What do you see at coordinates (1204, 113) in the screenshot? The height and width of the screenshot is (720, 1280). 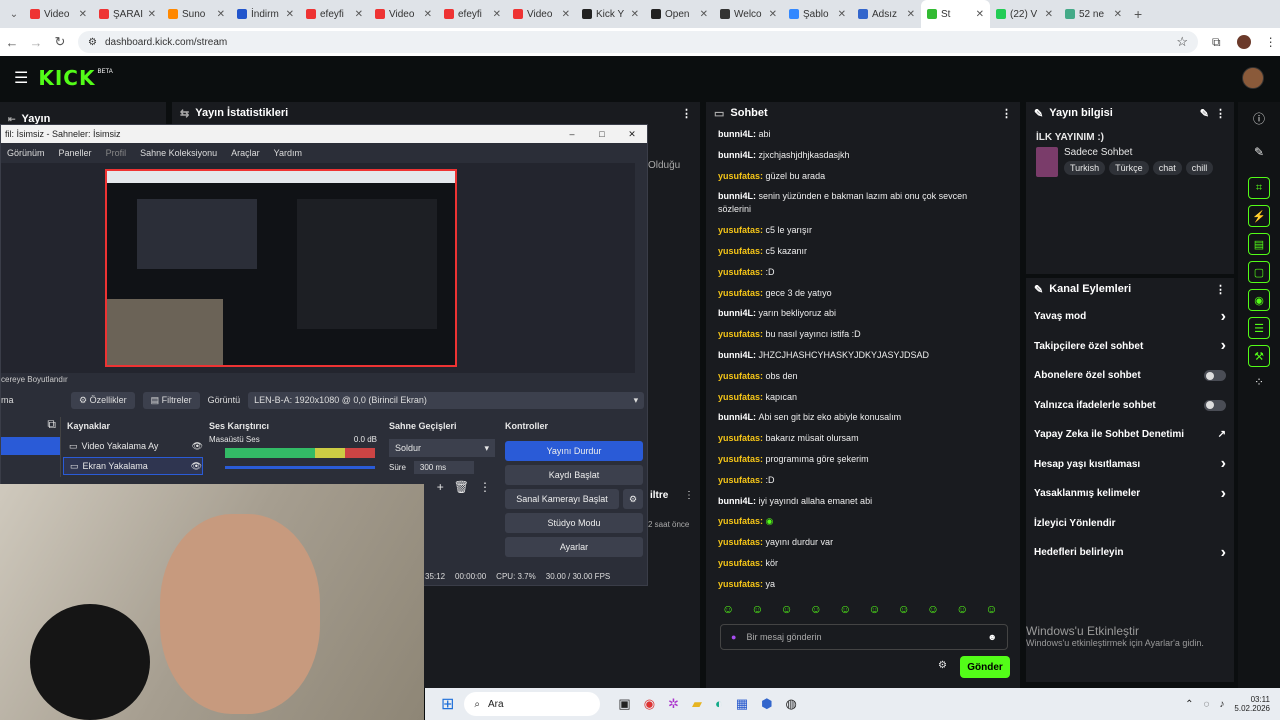 I see `edit-icon: ✎` at bounding box center [1204, 113].